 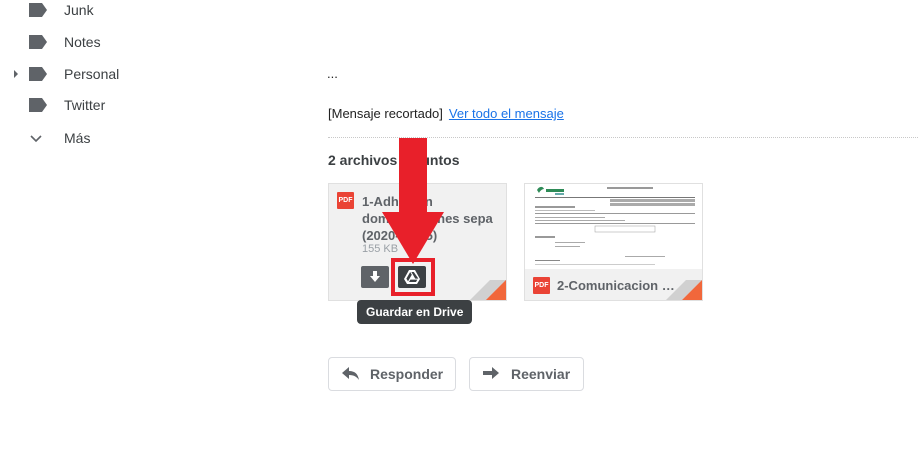 I want to click on reply-icon, so click(x=350, y=373).